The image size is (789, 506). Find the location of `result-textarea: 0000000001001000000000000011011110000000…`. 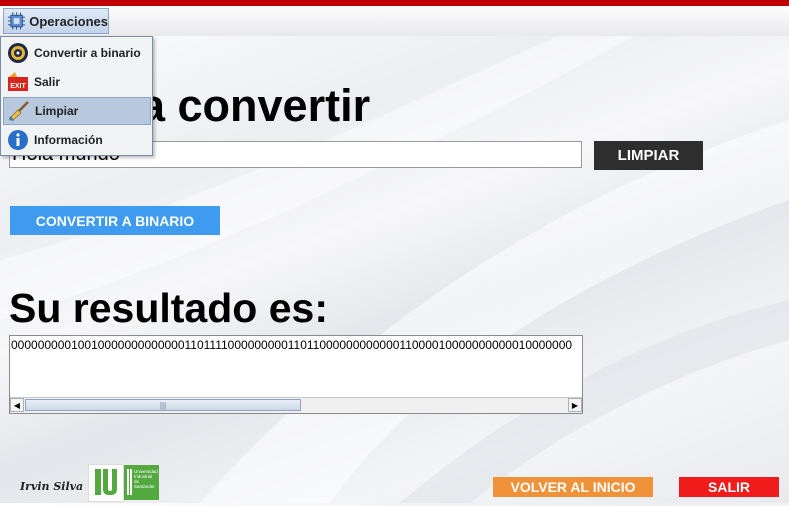

result-textarea: 0000000001001000000000000011011110000000… is located at coordinates (296, 374).